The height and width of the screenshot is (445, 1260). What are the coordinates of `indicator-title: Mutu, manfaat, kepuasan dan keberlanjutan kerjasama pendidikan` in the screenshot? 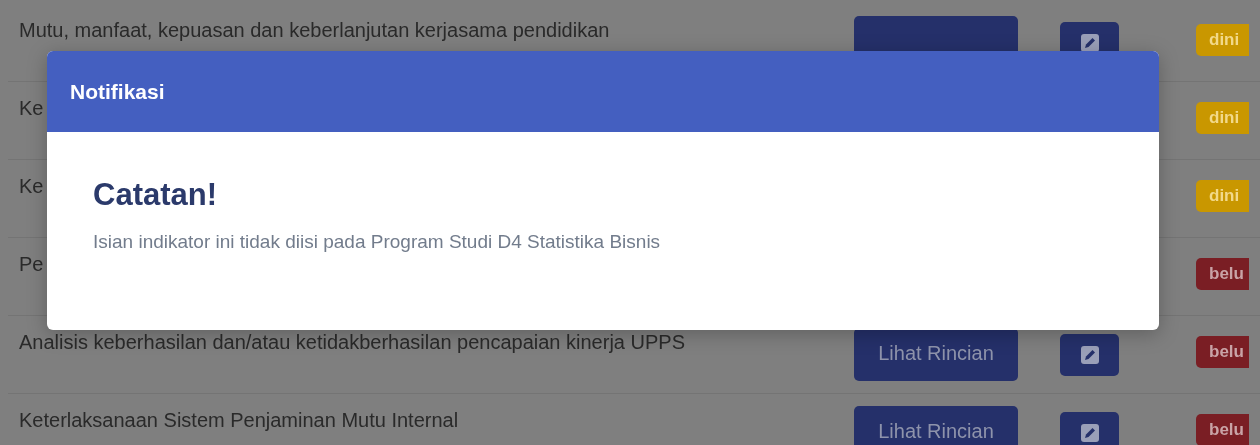 It's located at (314, 30).